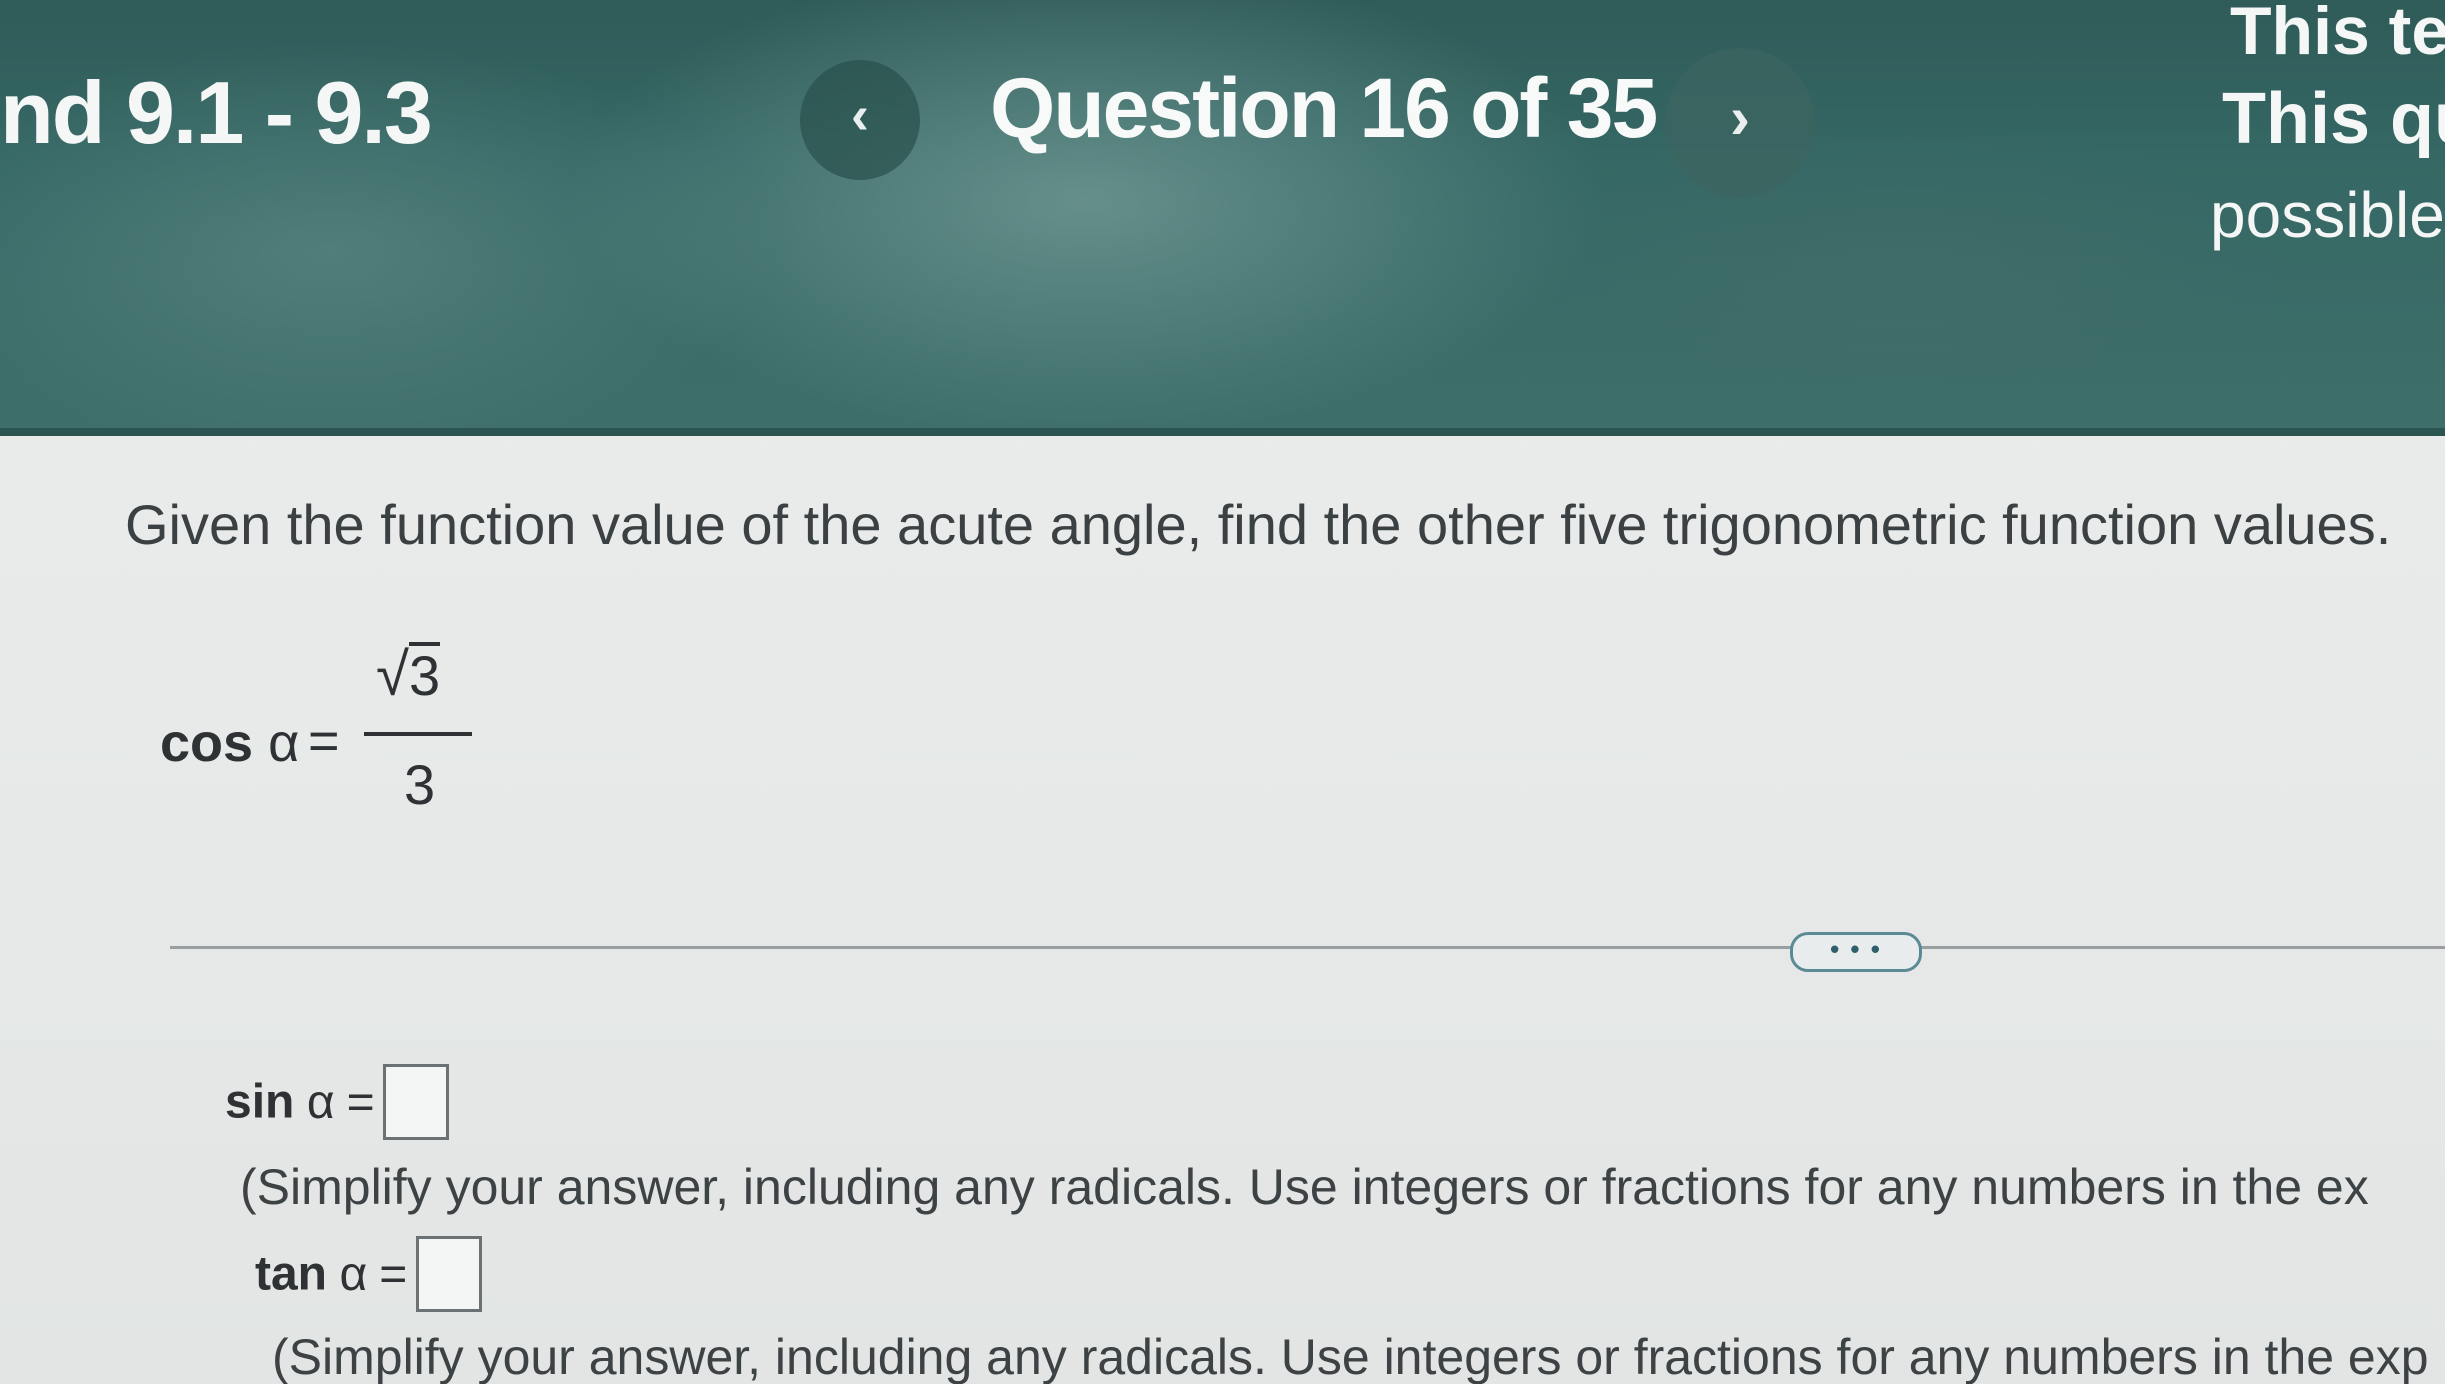 This screenshot has width=2445, height=1384. Describe the element at coordinates (420, 784) in the screenshot. I see `fraction-denominator: 3` at that location.